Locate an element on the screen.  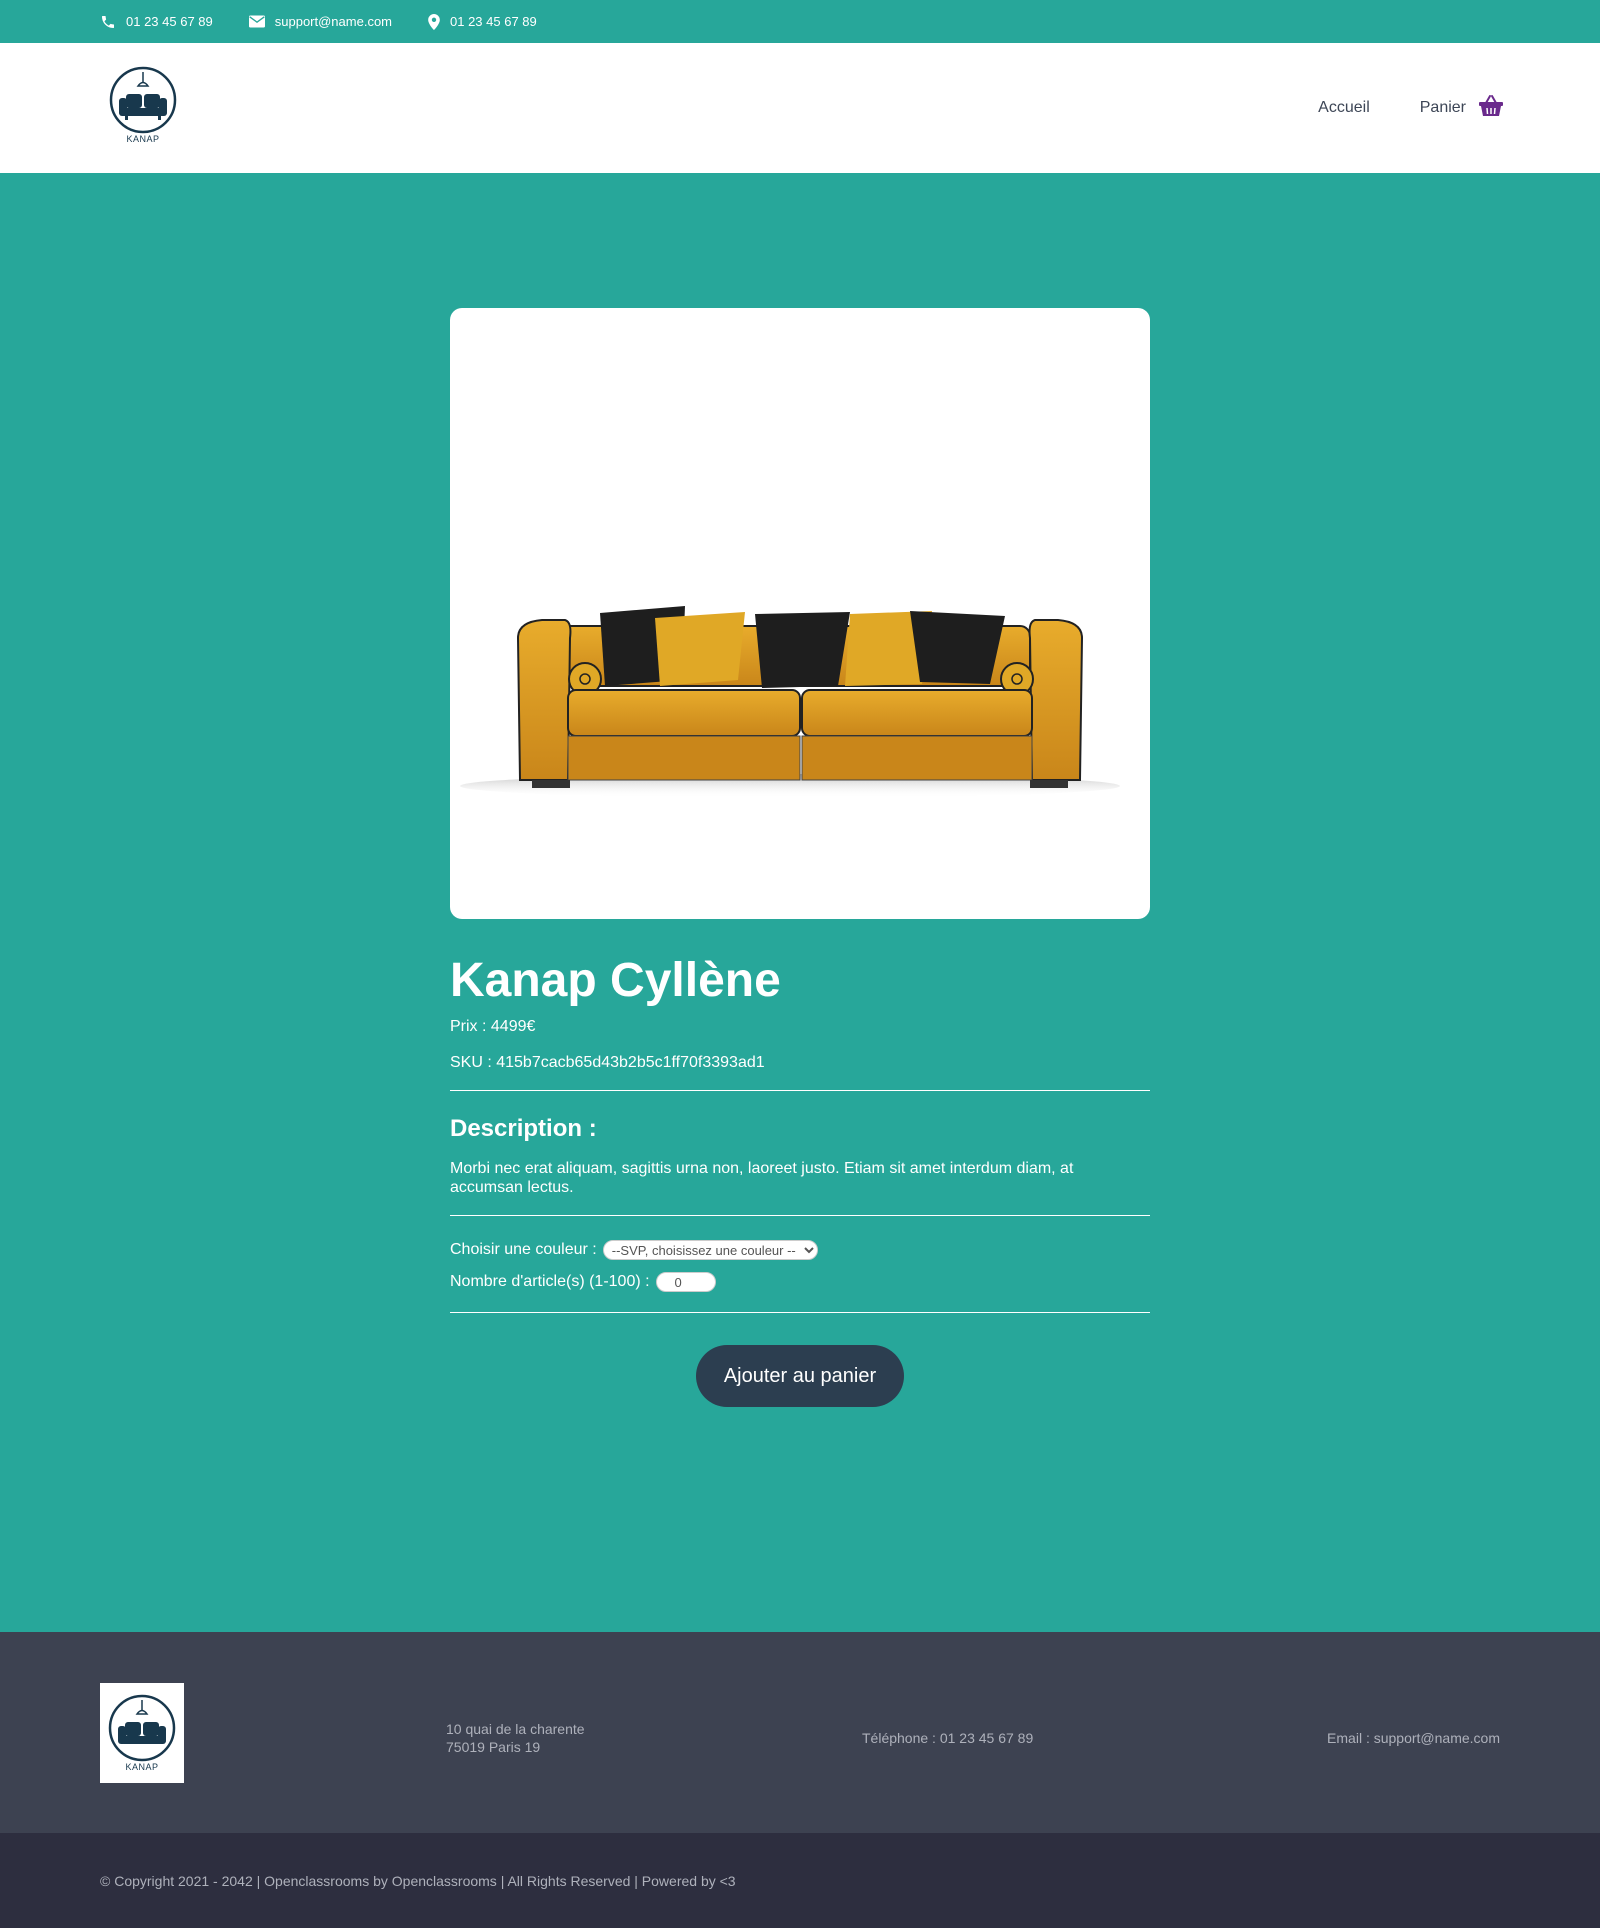
product-image-card is located at coordinates (800, 613).